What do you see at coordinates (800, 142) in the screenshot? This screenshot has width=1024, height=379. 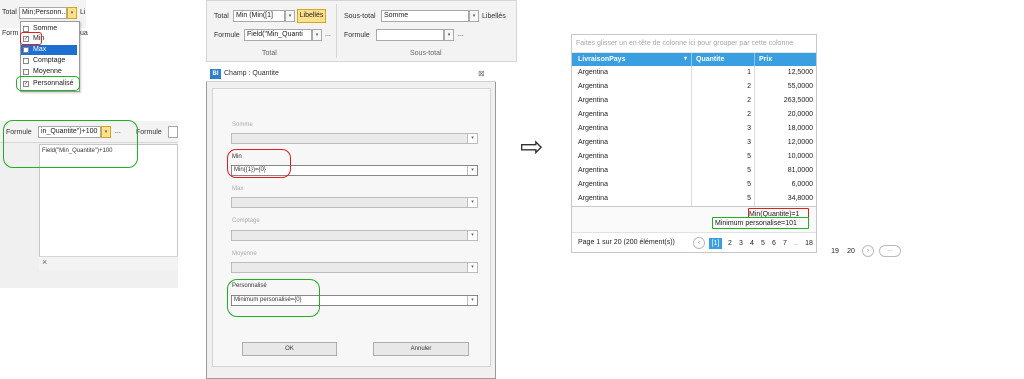 I see `cell-prix: 12,0000` at bounding box center [800, 142].